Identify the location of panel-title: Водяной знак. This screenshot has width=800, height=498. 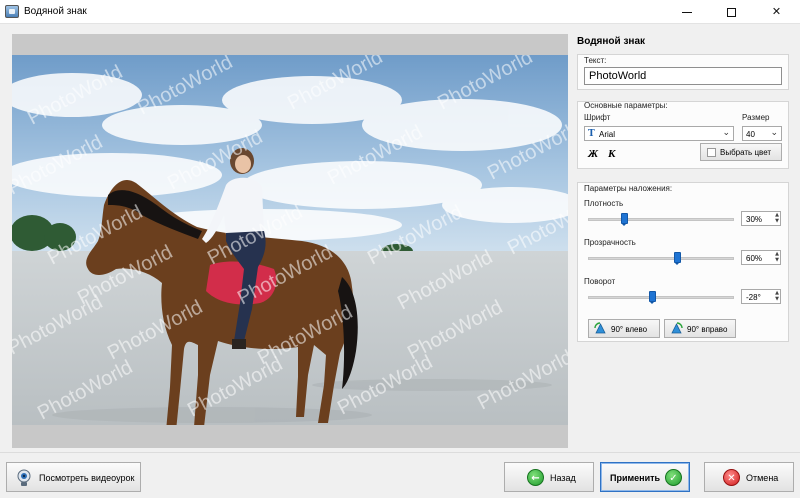
(611, 41).